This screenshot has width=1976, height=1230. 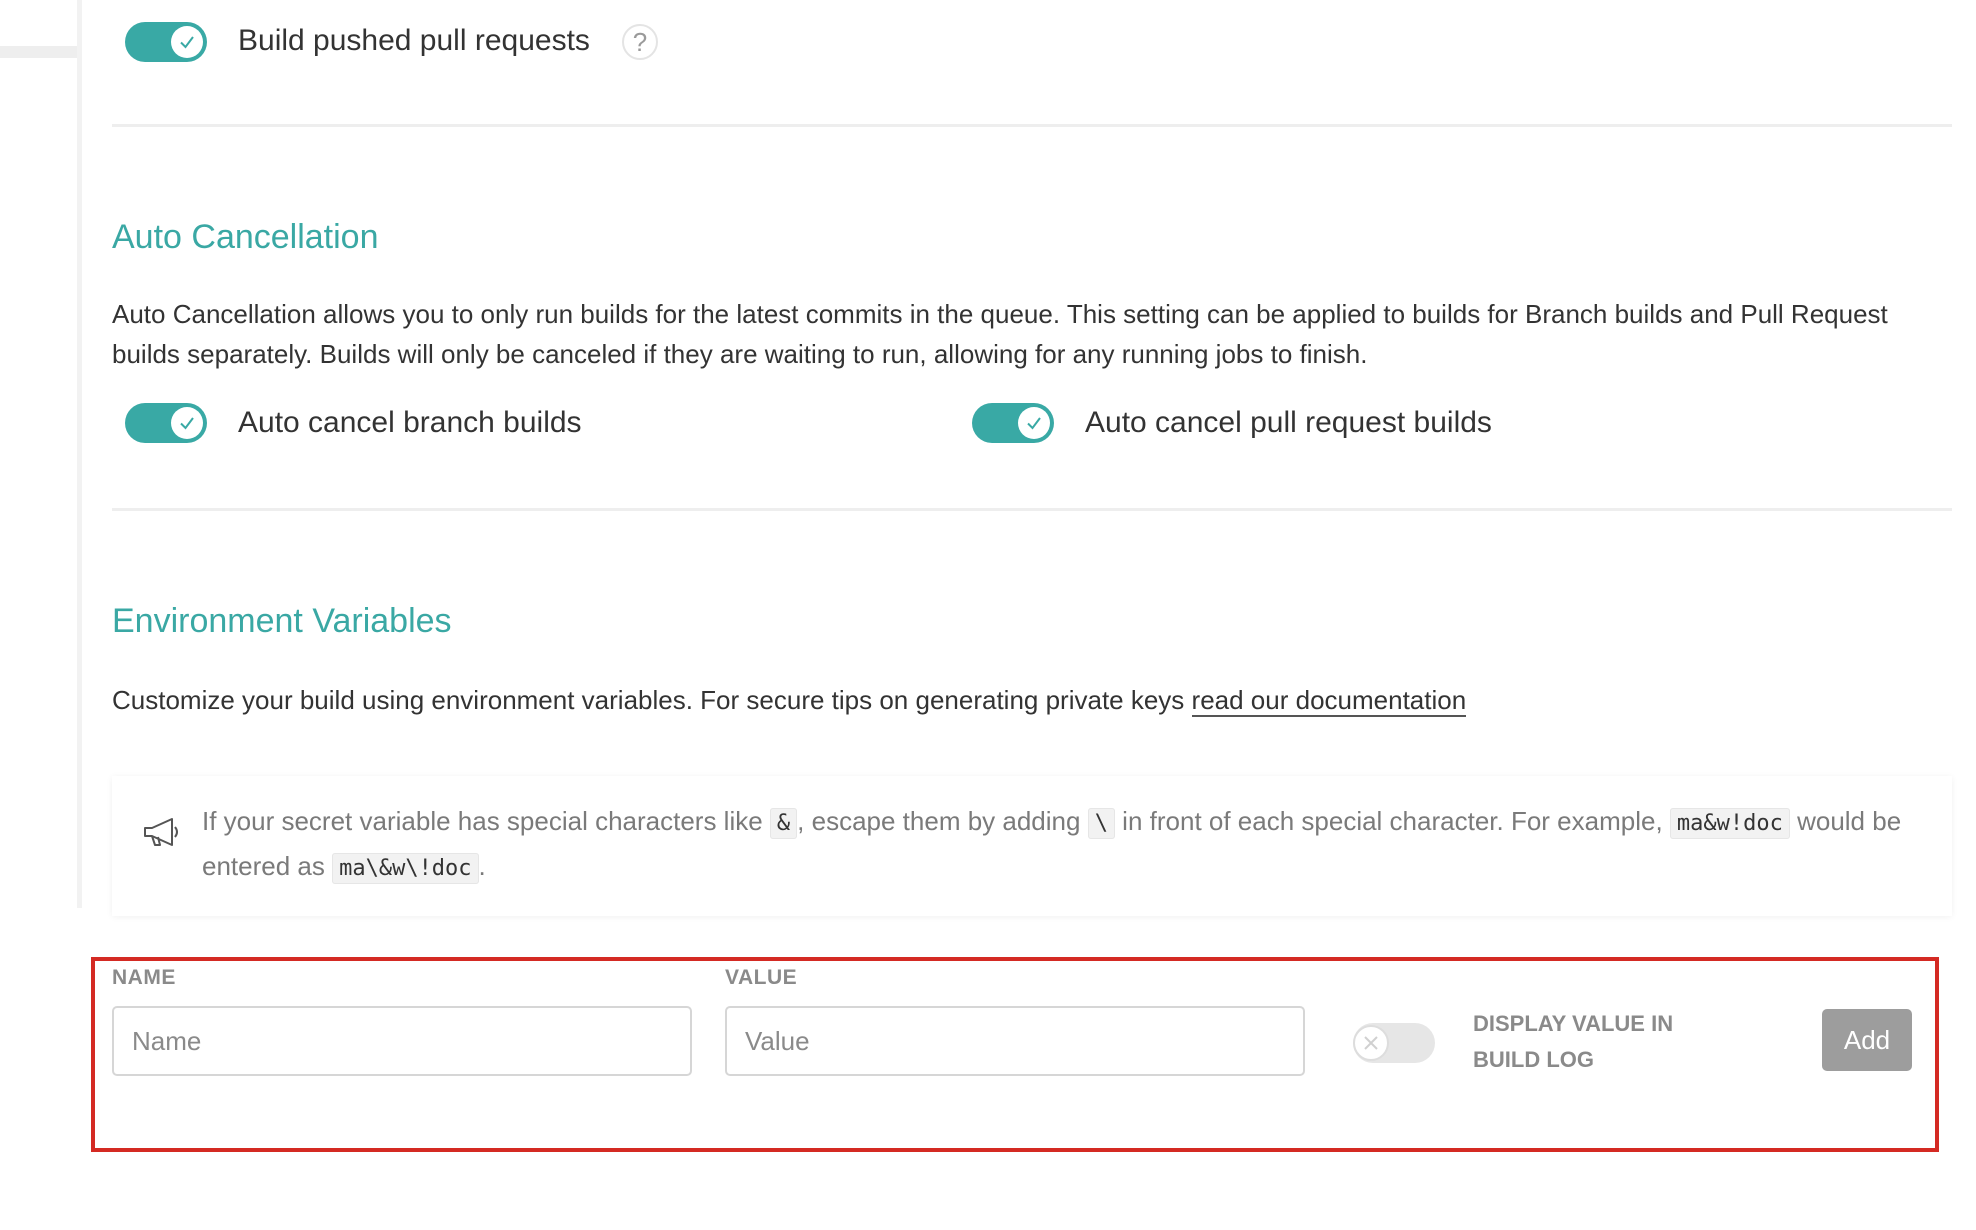 I want to click on build-pushed-pr-toggle, so click(x=166, y=42).